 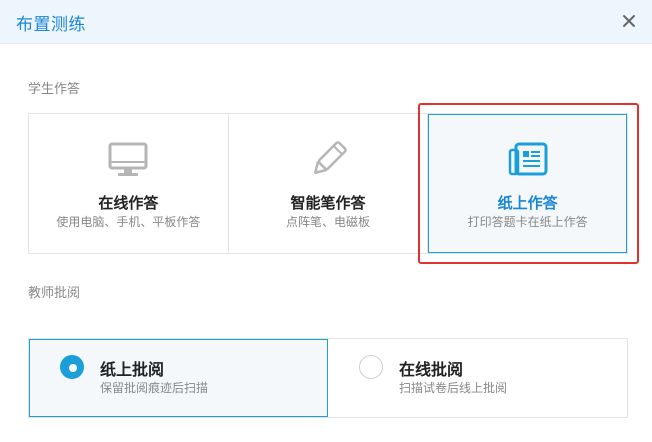 What do you see at coordinates (477, 378) in the screenshot?
I see `review-option-online: 在线批阅 扫描试卷后线上批阅` at bounding box center [477, 378].